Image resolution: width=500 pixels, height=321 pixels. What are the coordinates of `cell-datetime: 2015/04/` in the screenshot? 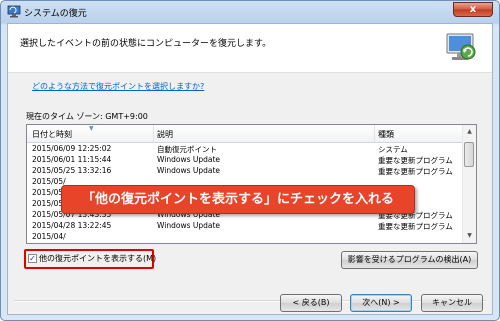 It's located at (49, 236).